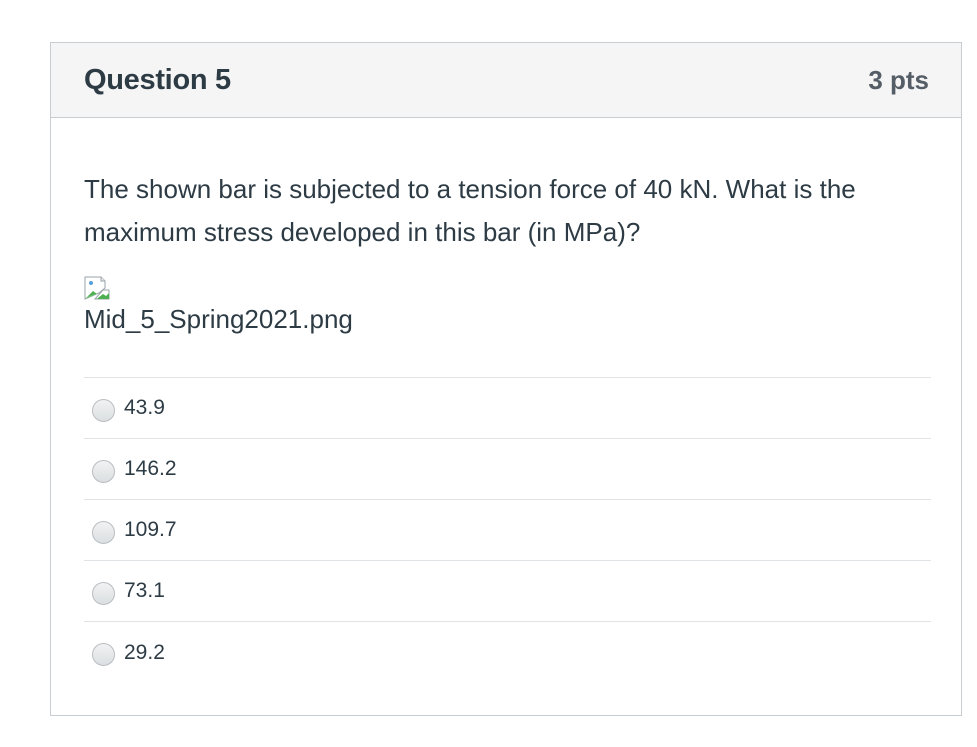 The image size is (977, 747). What do you see at coordinates (97, 288) in the screenshot?
I see `broken-image-icon` at bounding box center [97, 288].